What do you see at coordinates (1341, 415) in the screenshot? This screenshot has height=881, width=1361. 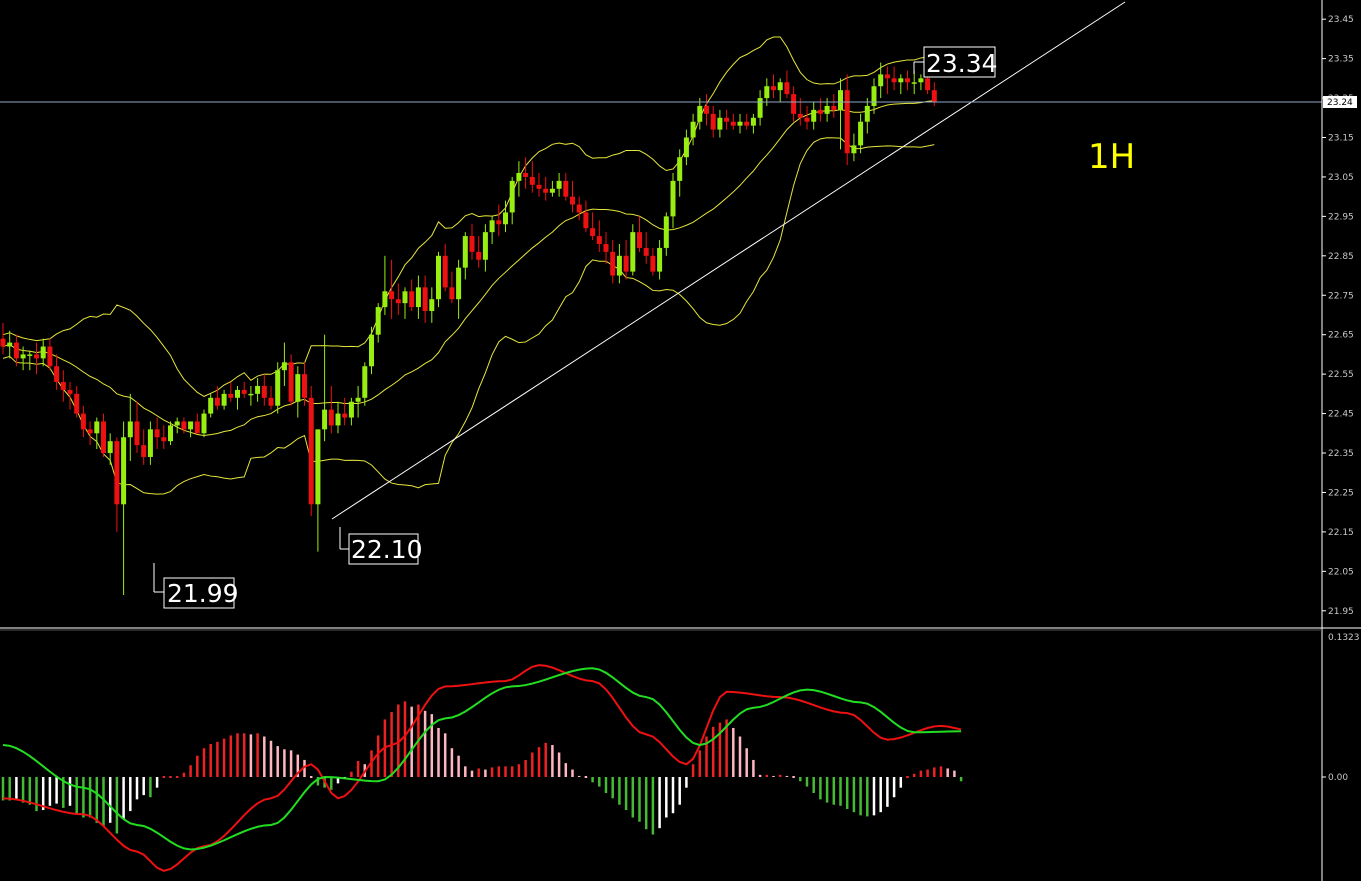 I see `price-tick-label: 22.45` at bounding box center [1341, 415].